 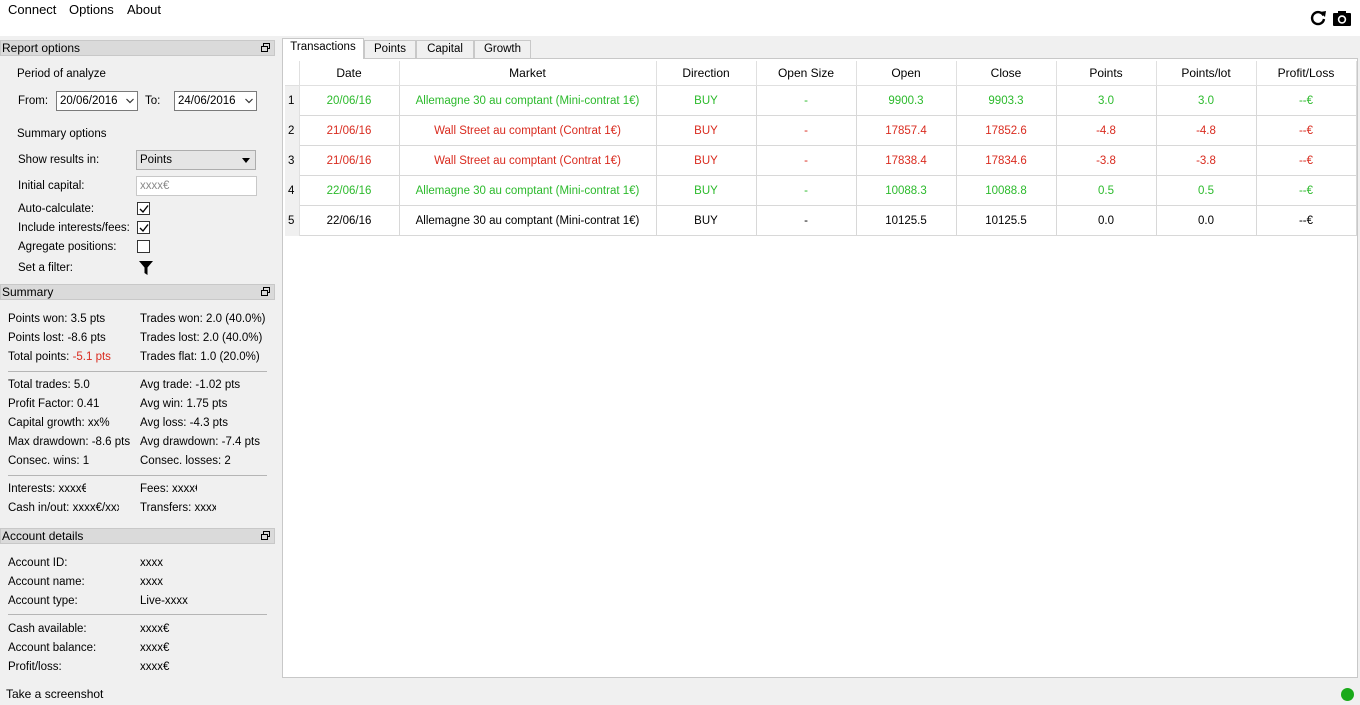 I want to click on auto-calculate-checkbox, so click(x=143, y=208).